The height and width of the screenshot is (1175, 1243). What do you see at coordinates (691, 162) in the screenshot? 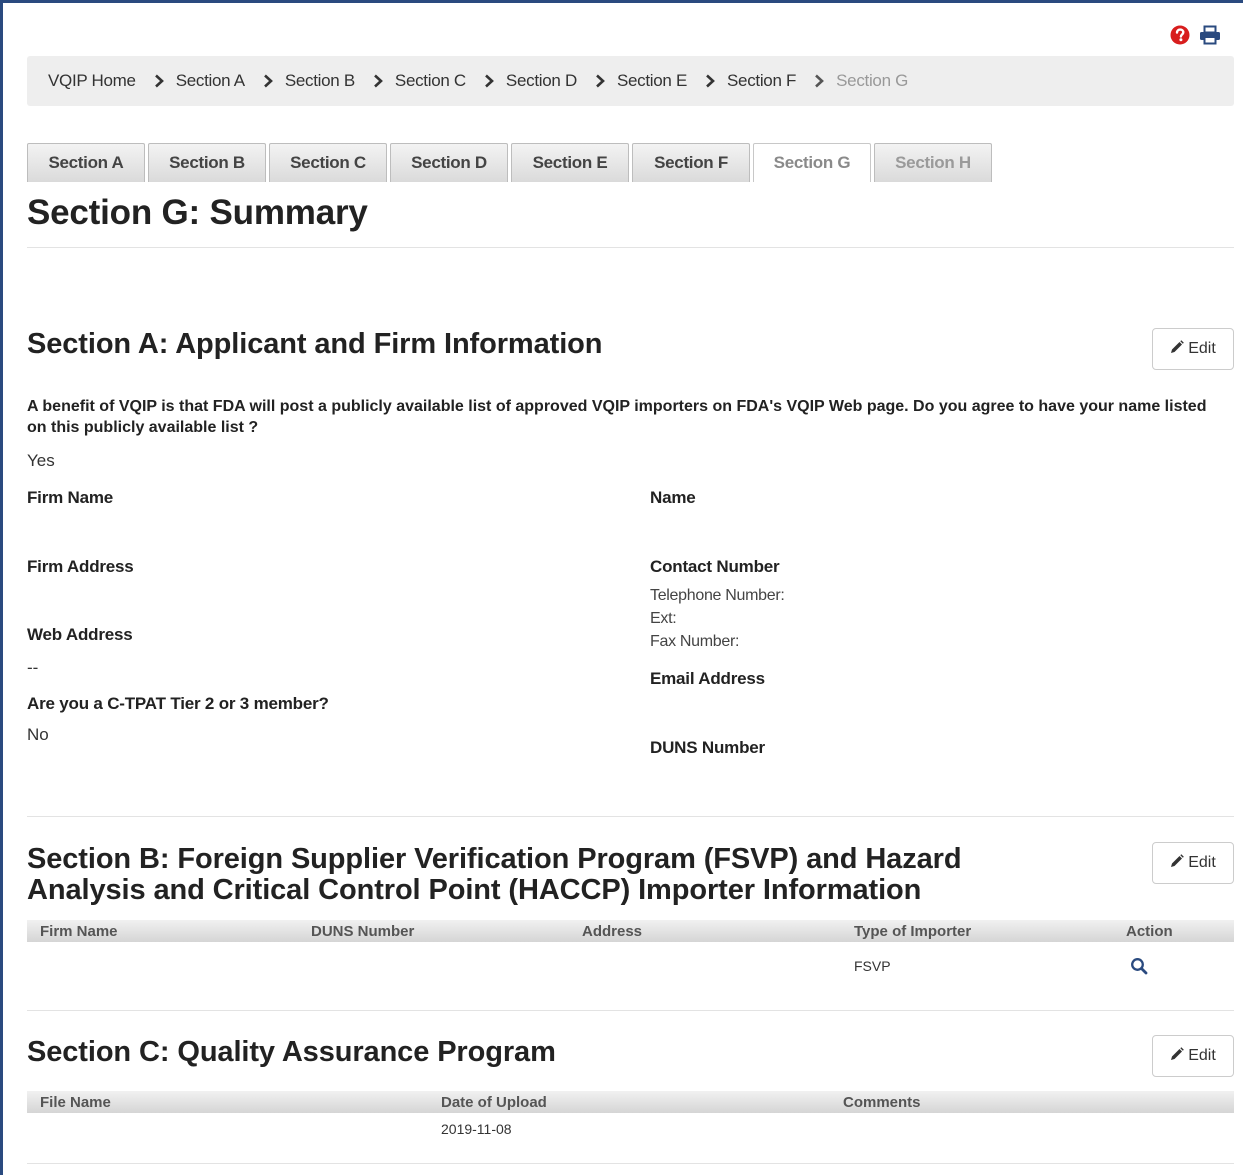
I see `tab-section-f: Section F` at bounding box center [691, 162].